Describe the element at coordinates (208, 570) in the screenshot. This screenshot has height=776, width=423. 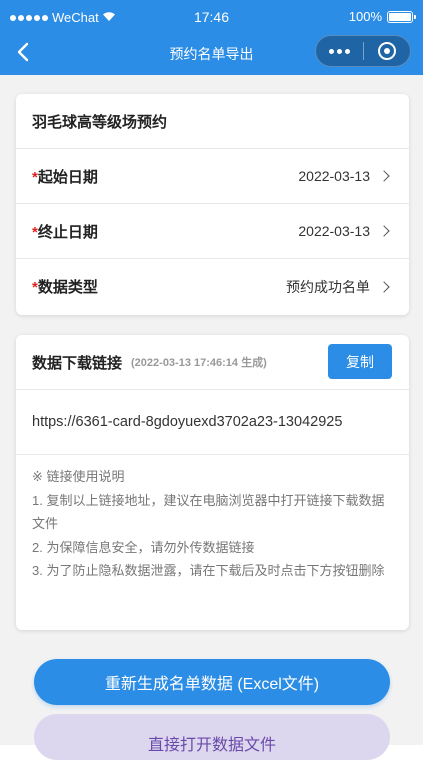
I see `usage-note-3: 3. 为了防止隐私数据泄露，请在下载后及时点击下方按钮删除` at that location.